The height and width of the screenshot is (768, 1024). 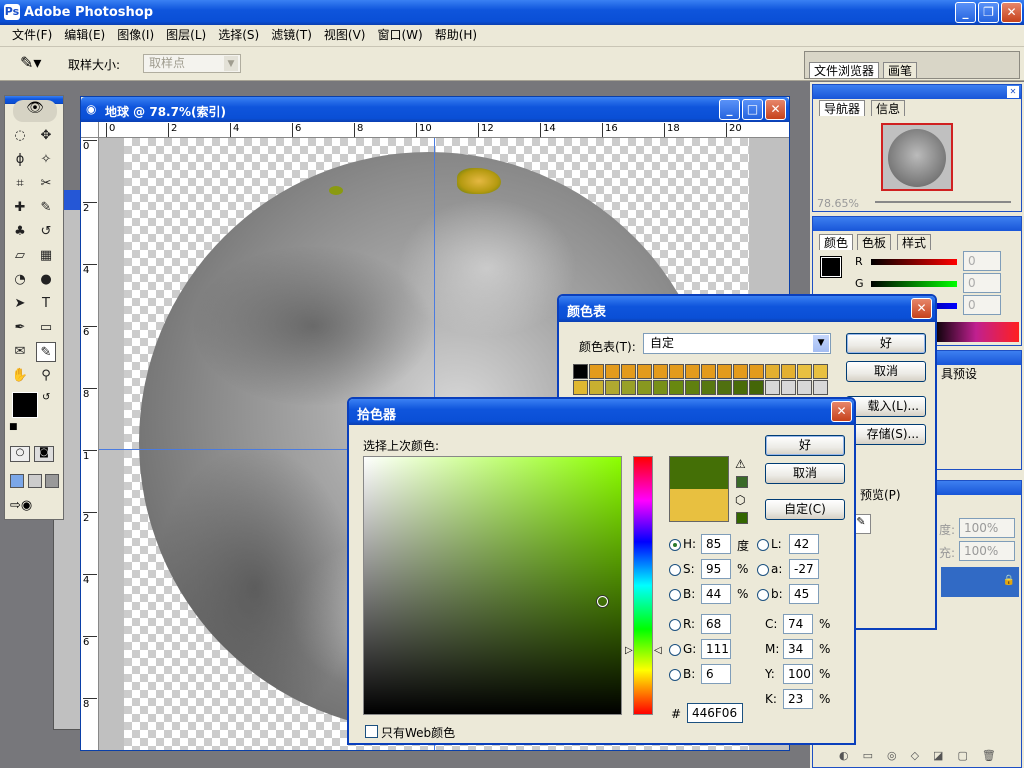 I want to click on radio-a, so click(x=763, y=570).